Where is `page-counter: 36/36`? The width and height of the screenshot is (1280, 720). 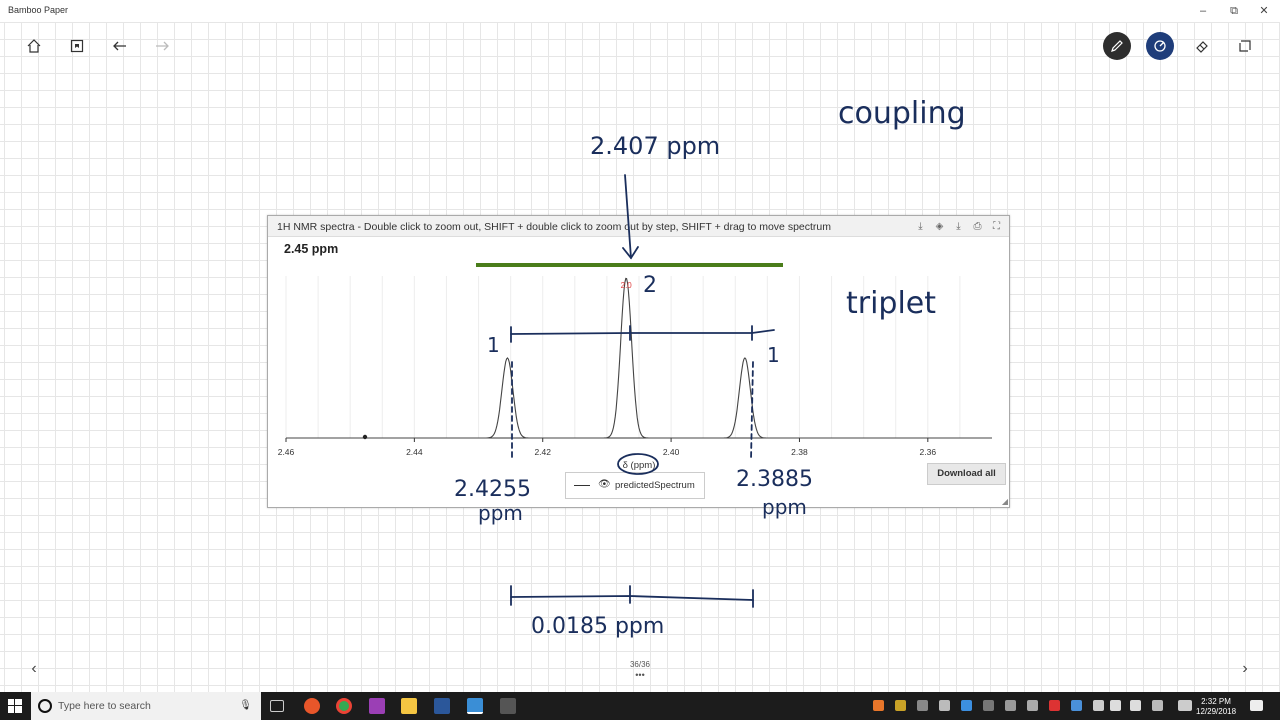
page-counter: 36/36 is located at coordinates (640, 664).